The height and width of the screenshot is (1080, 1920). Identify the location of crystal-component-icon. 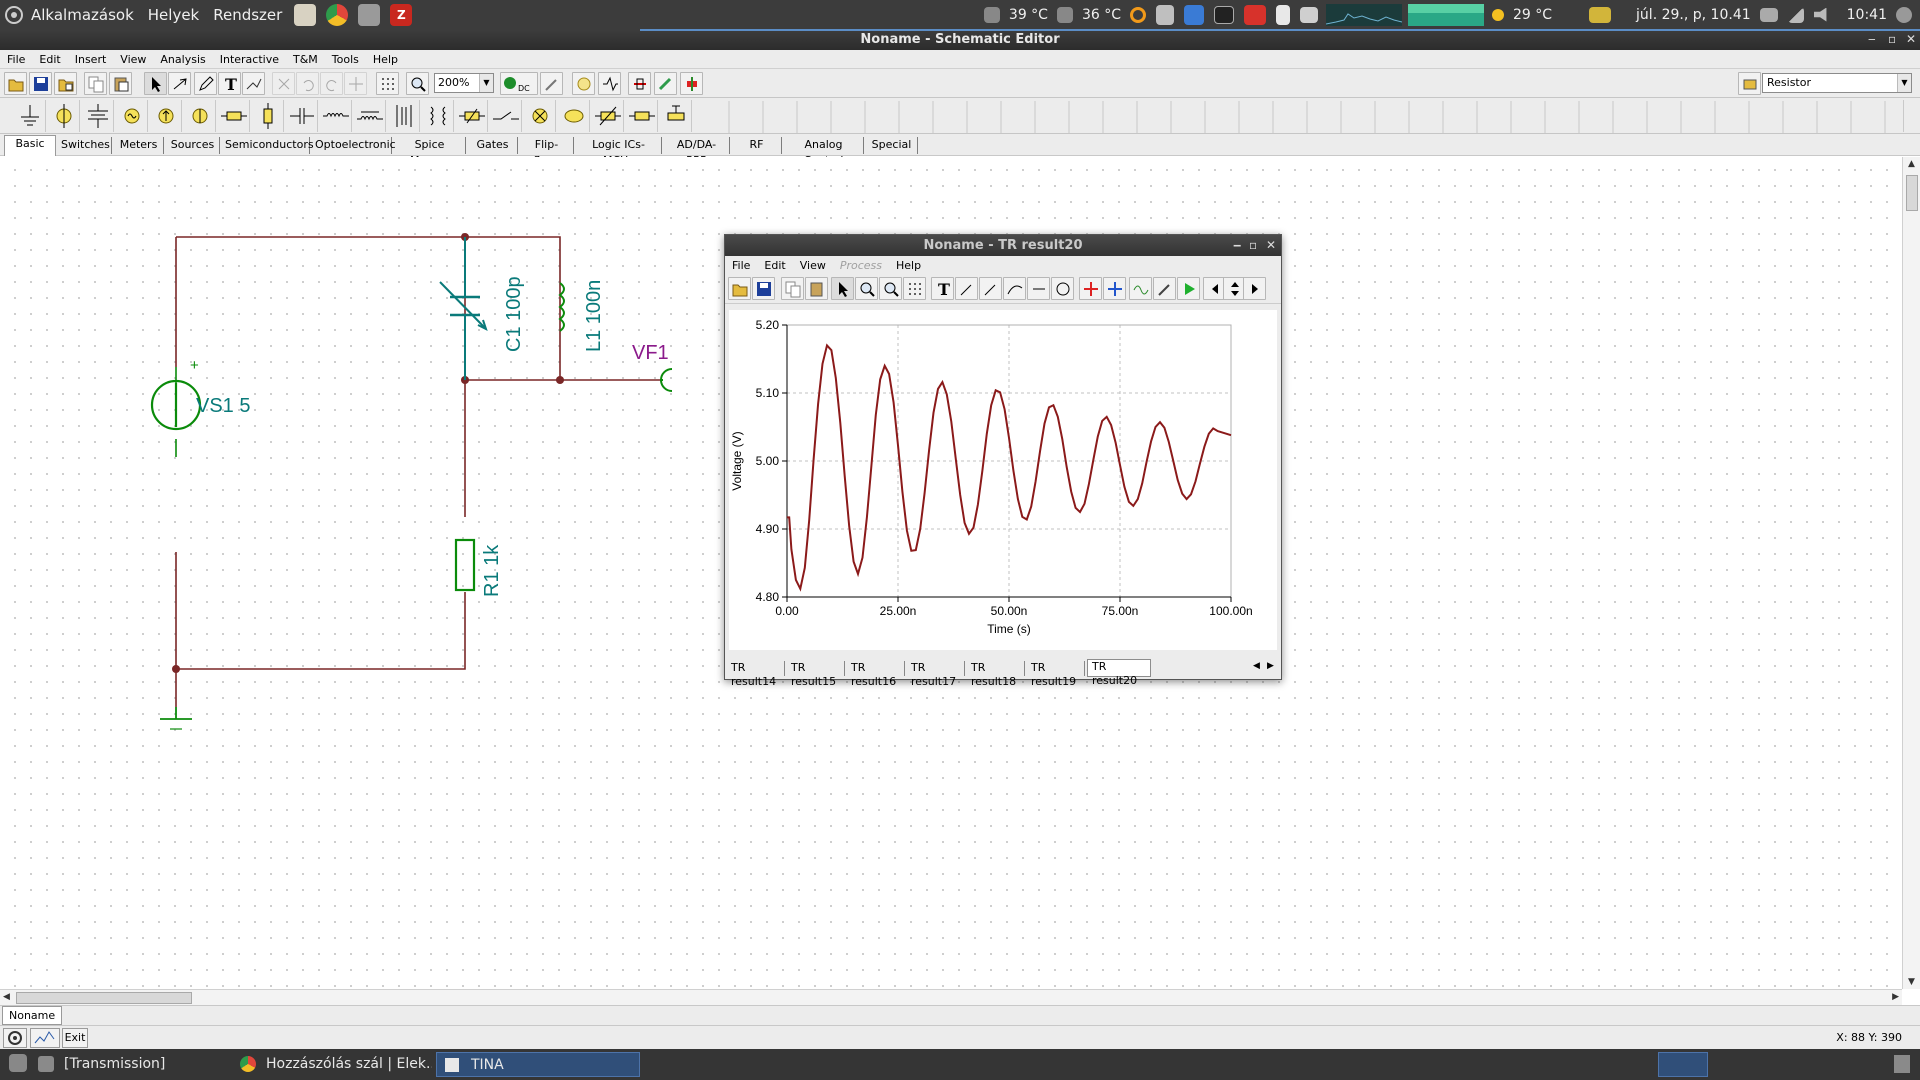
(642, 116).